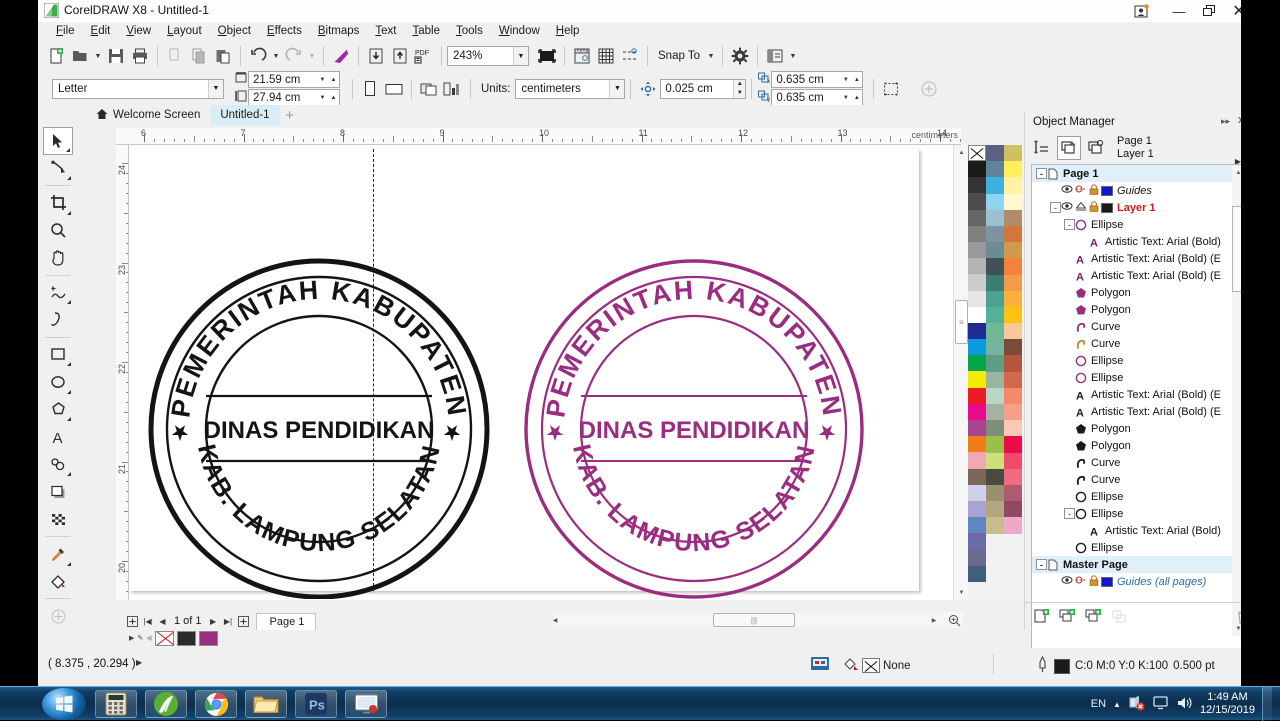 This screenshot has width=1280, height=721. I want to click on duplicate-x-field: 0.635 cm ▼ ▲, so click(817, 79).